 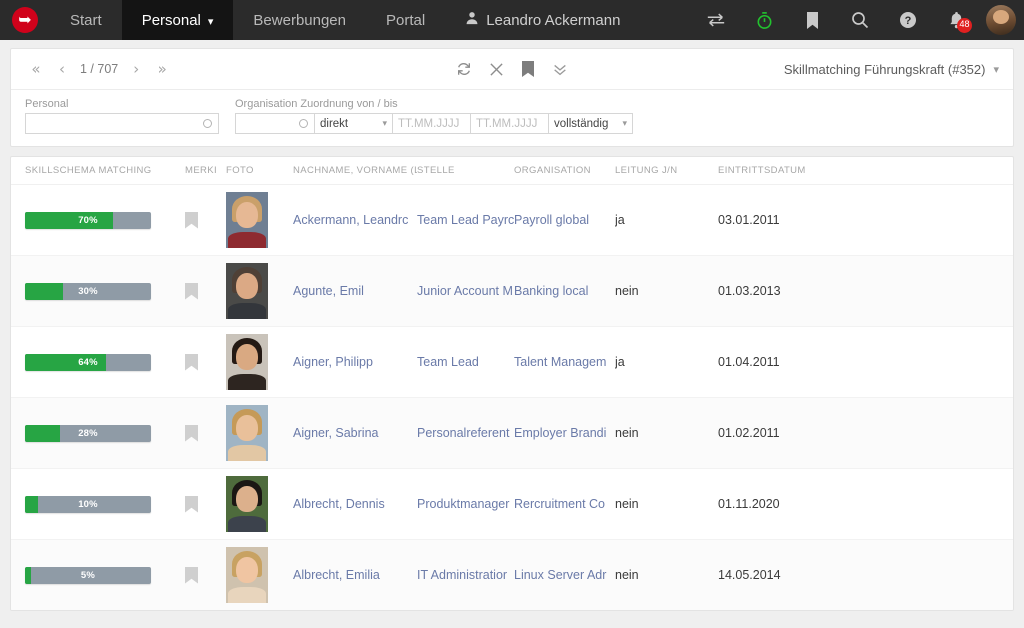 What do you see at coordinates (405, 20) in the screenshot?
I see `nav-item-portal: Portal` at bounding box center [405, 20].